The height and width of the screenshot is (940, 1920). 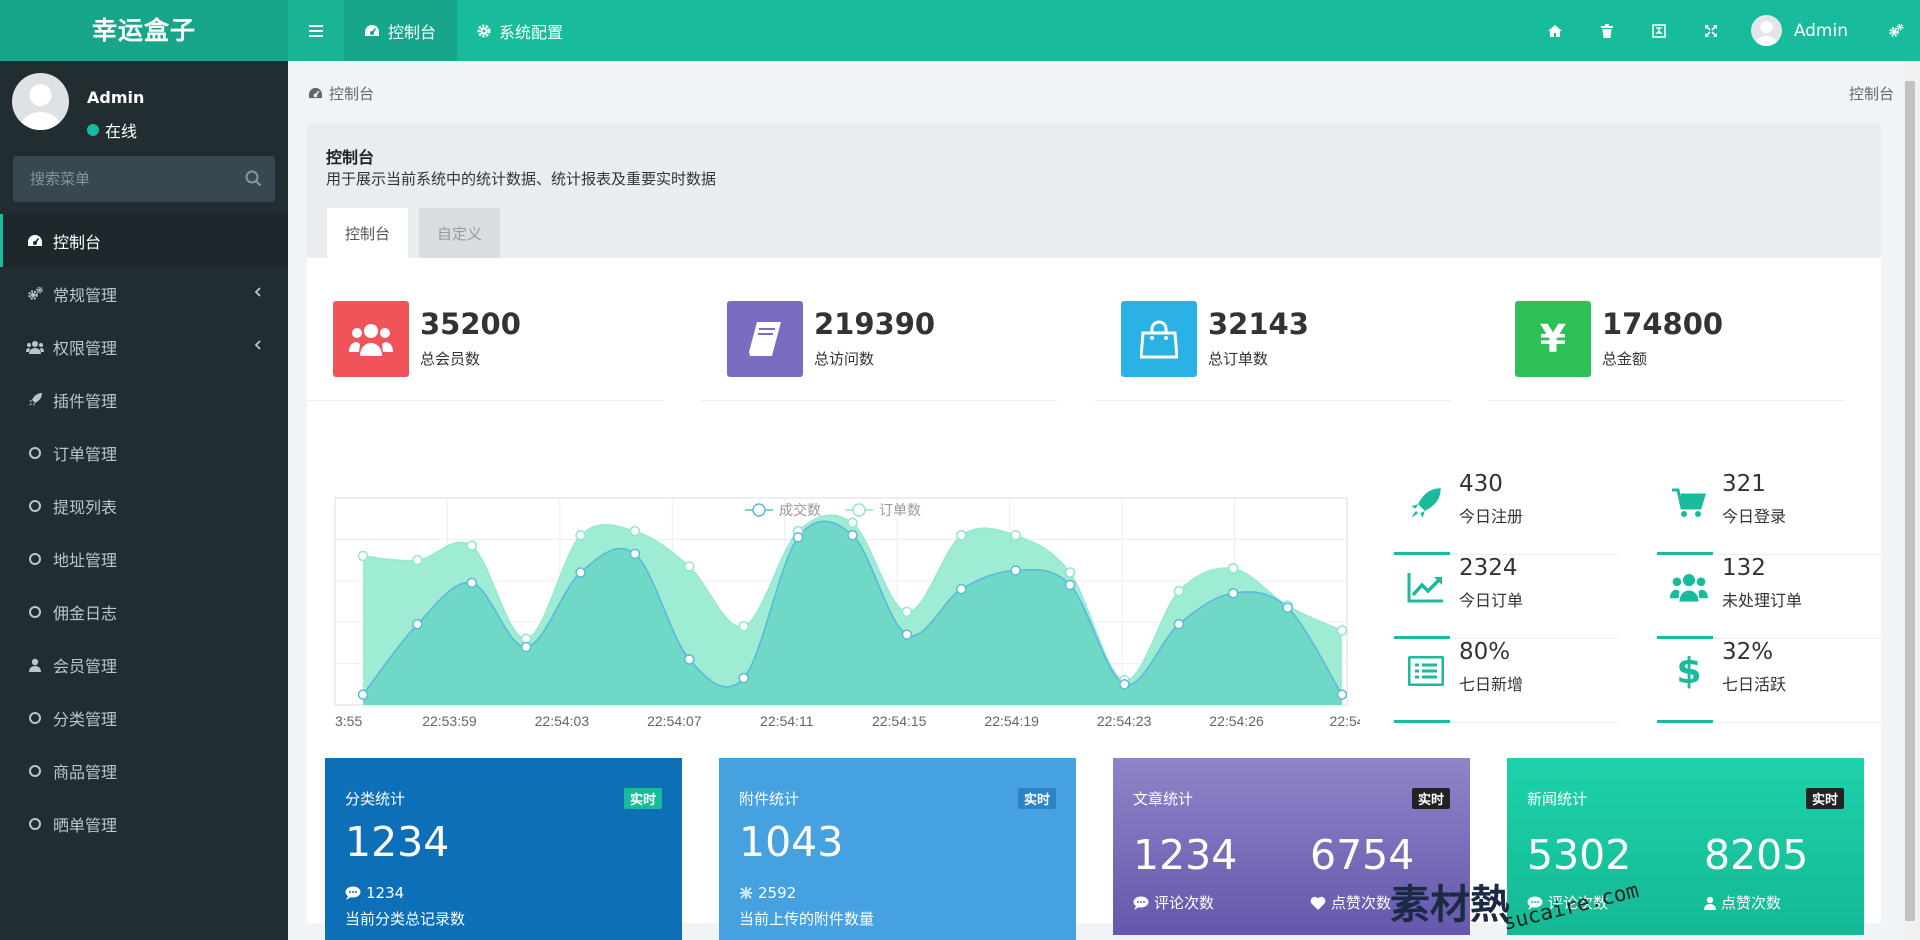 I want to click on card-title: 文章统计, so click(x=1163, y=799).